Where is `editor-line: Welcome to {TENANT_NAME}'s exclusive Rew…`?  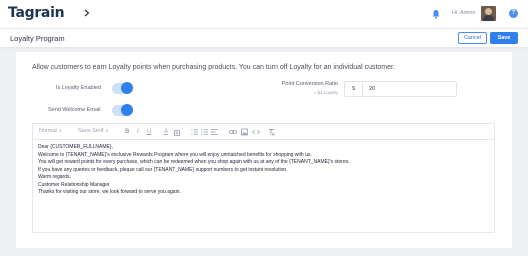
editor-line: Welcome to {TENANT_NAME}'s exclusive Rew… is located at coordinates (175, 154).